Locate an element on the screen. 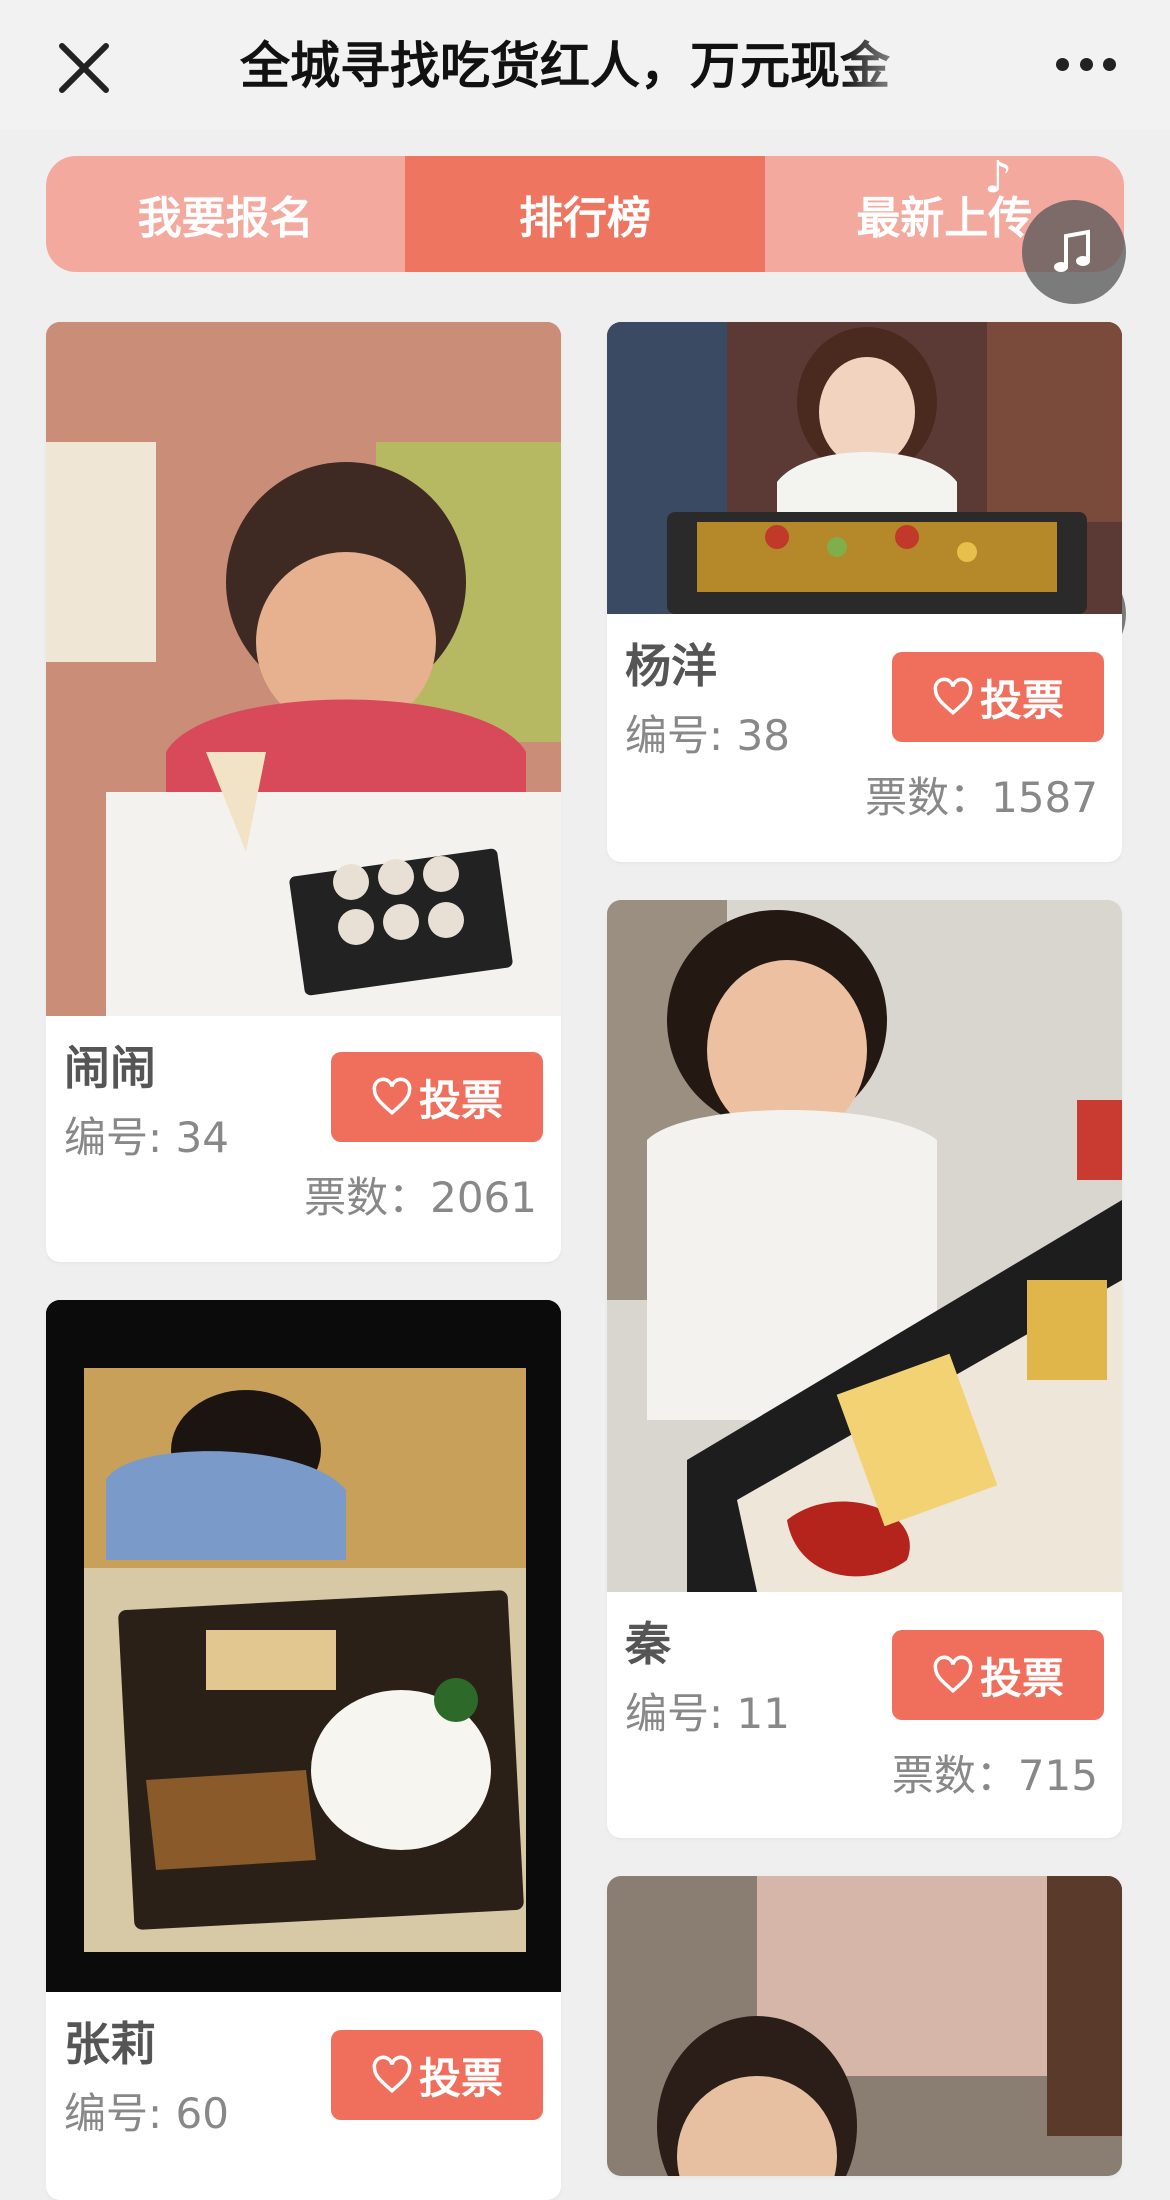  nav-bar: 全城寻找吃货红人，万元现金 is located at coordinates (585, 65).